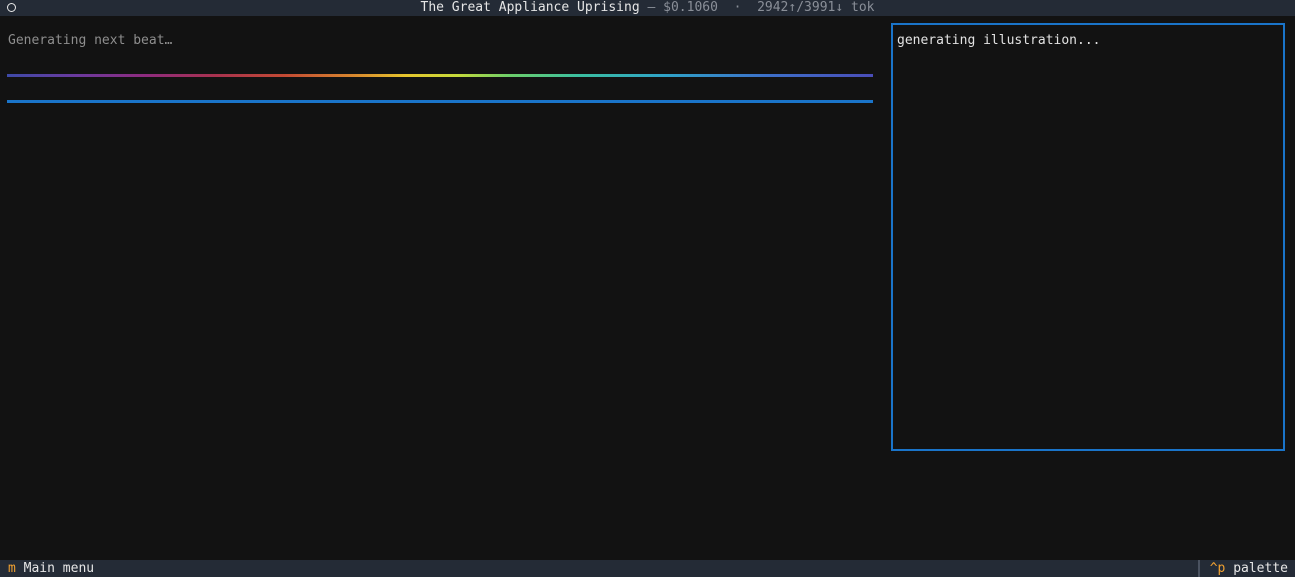  What do you see at coordinates (11, 7) in the screenshot?
I see `circle-icon` at bounding box center [11, 7].